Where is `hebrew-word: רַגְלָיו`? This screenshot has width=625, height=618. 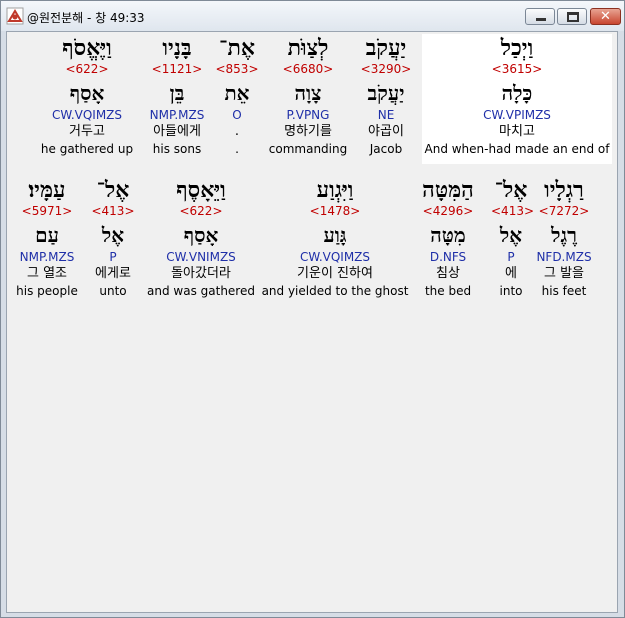 hebrew-word: רַגְלָיו is located at coordinates (564, 190).